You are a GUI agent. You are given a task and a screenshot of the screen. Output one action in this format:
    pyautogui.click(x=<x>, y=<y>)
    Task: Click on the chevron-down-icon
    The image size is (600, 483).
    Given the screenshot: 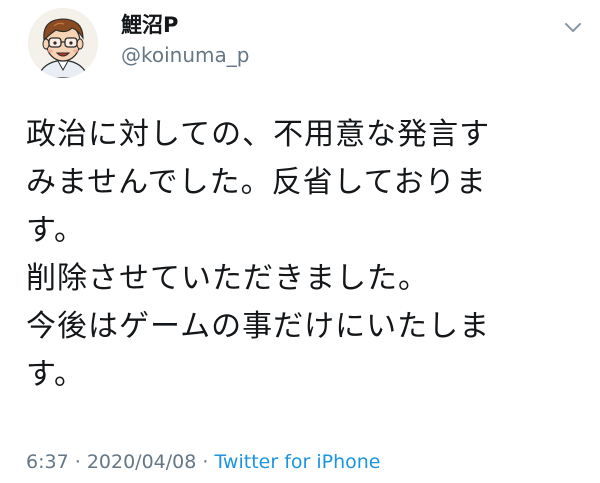 What is the action you would take?
    pyautogui.click(x=573, y=27)
    